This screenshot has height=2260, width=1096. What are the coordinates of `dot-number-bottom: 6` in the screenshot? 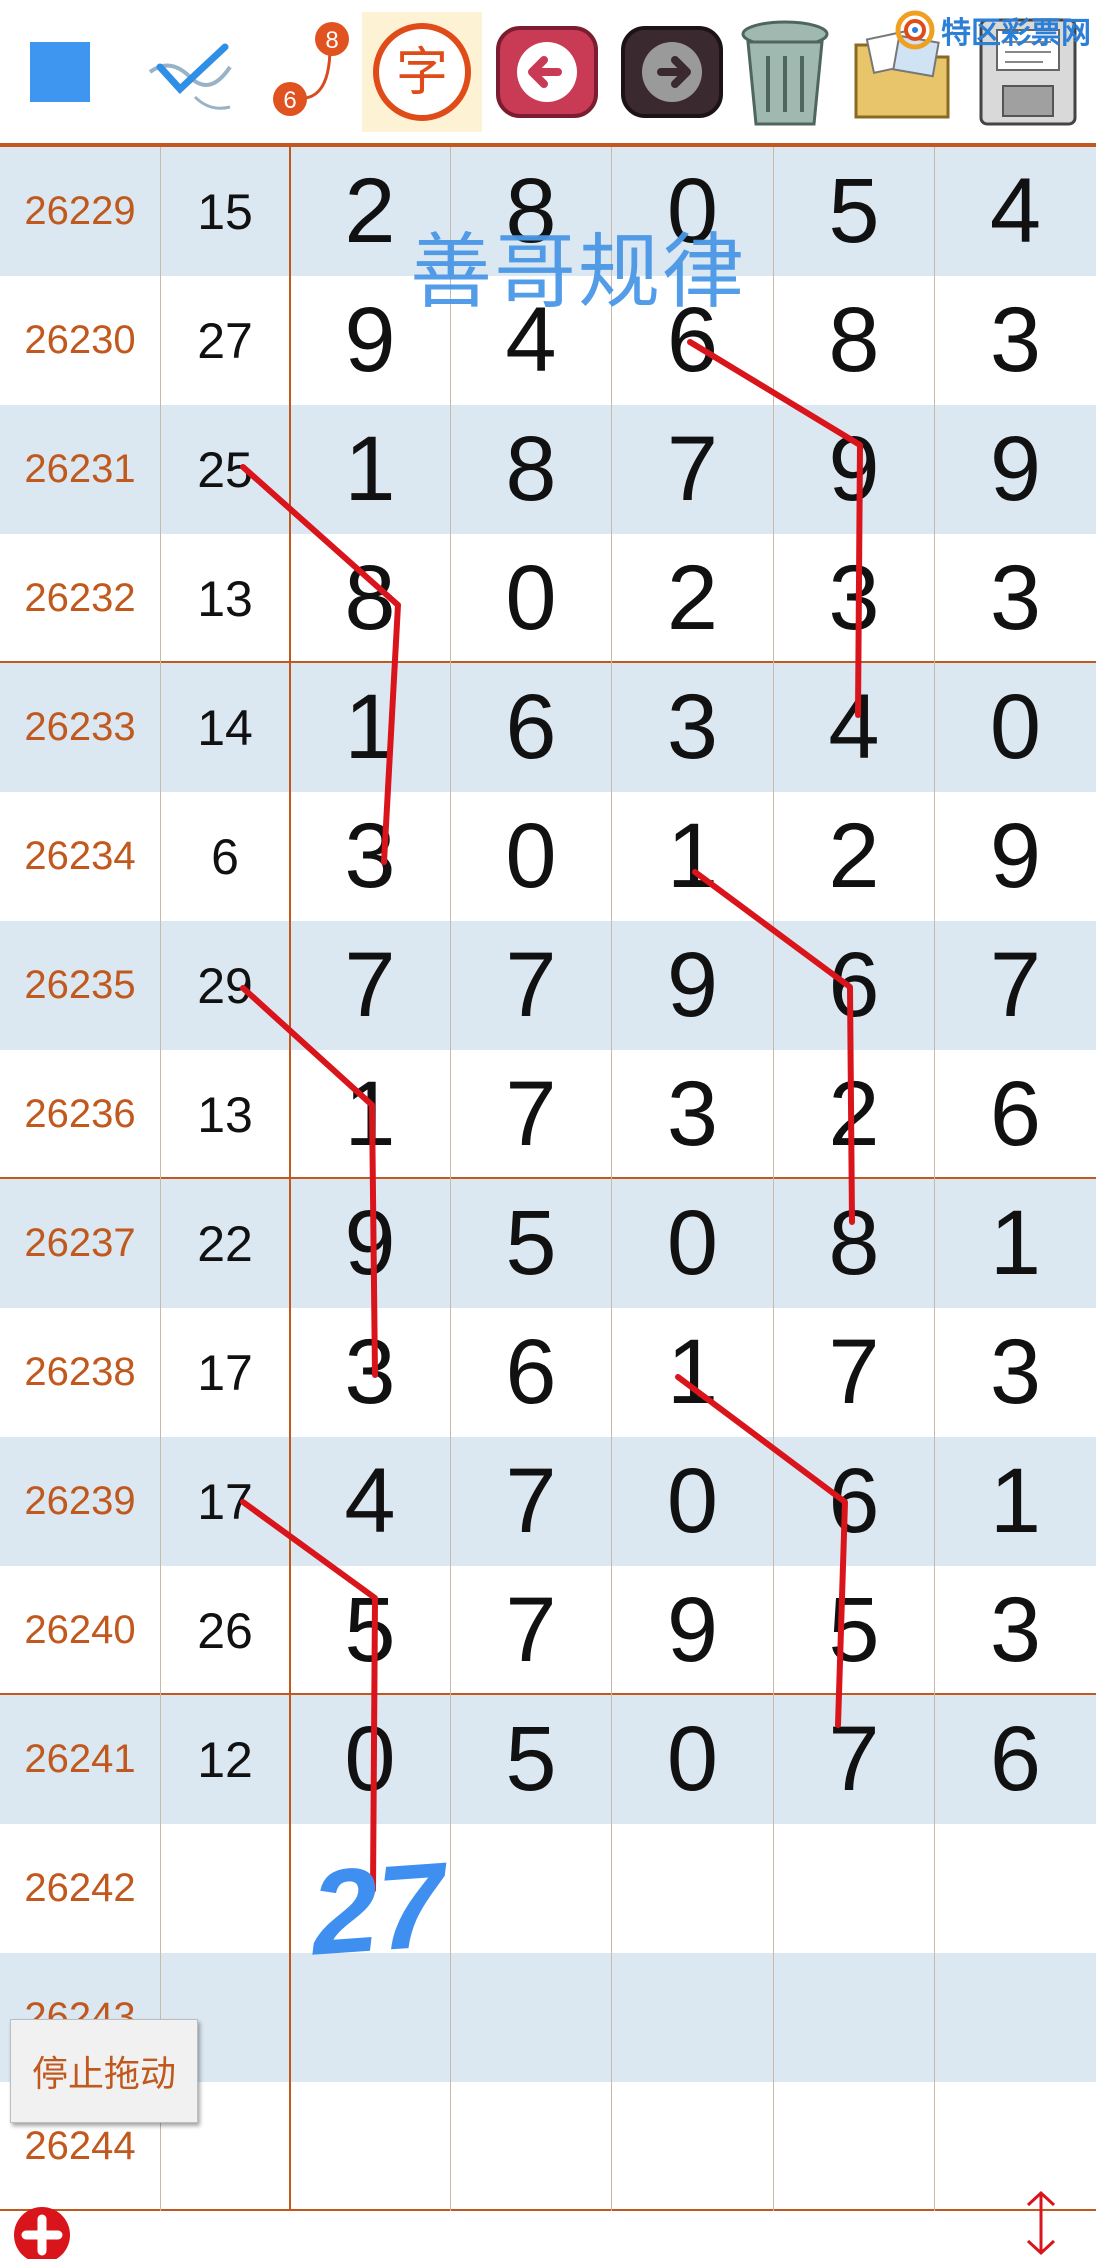 It's located at (289, 100).